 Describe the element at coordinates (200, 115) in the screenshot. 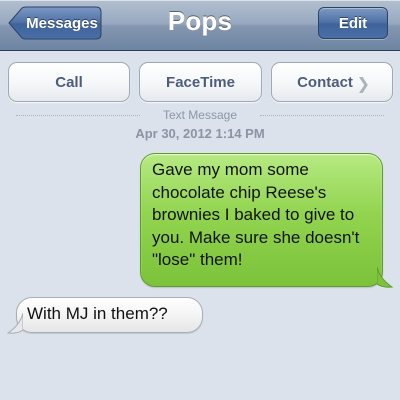

I see `message-type-label: Text Message` at that location.